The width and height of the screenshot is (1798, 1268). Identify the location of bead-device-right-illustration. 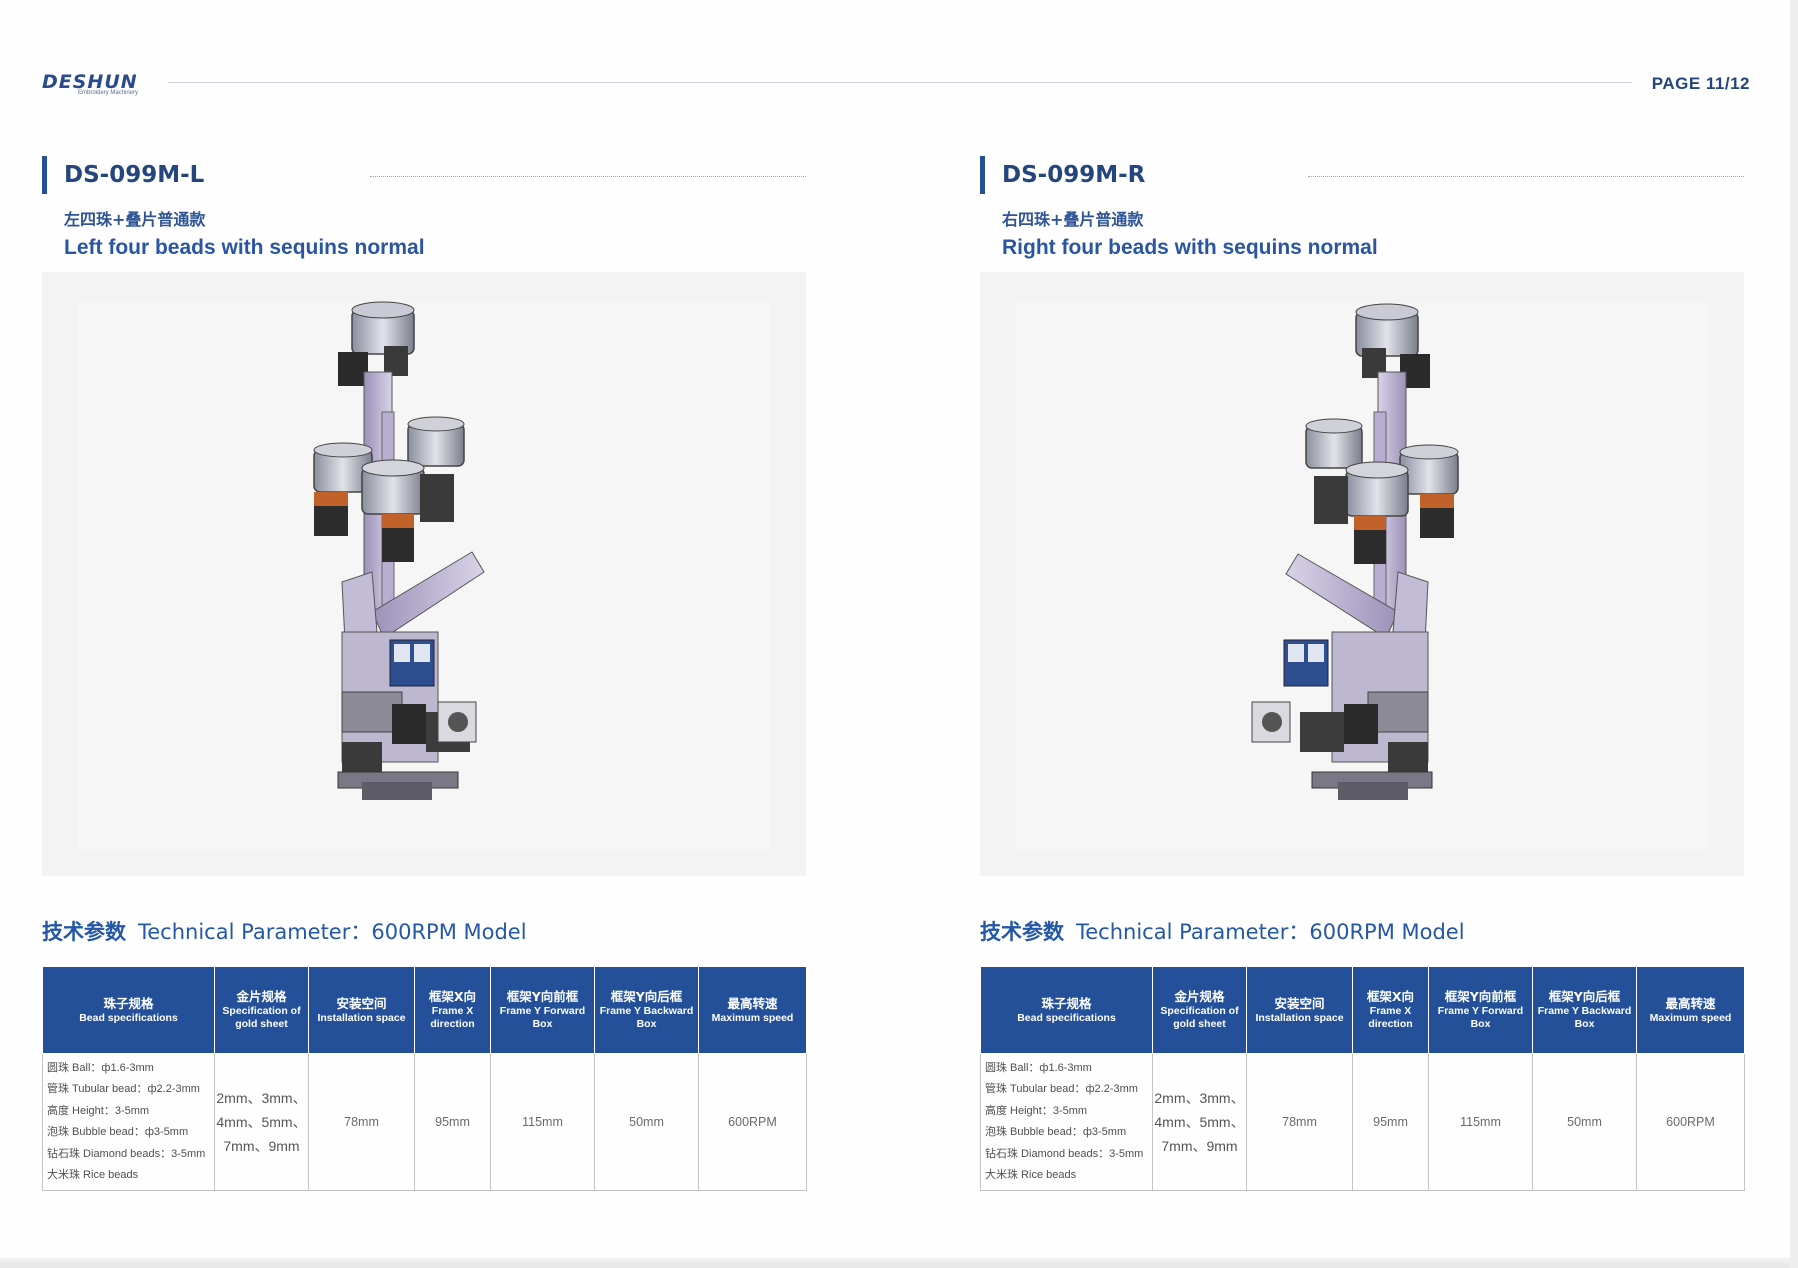
(1355, 551).